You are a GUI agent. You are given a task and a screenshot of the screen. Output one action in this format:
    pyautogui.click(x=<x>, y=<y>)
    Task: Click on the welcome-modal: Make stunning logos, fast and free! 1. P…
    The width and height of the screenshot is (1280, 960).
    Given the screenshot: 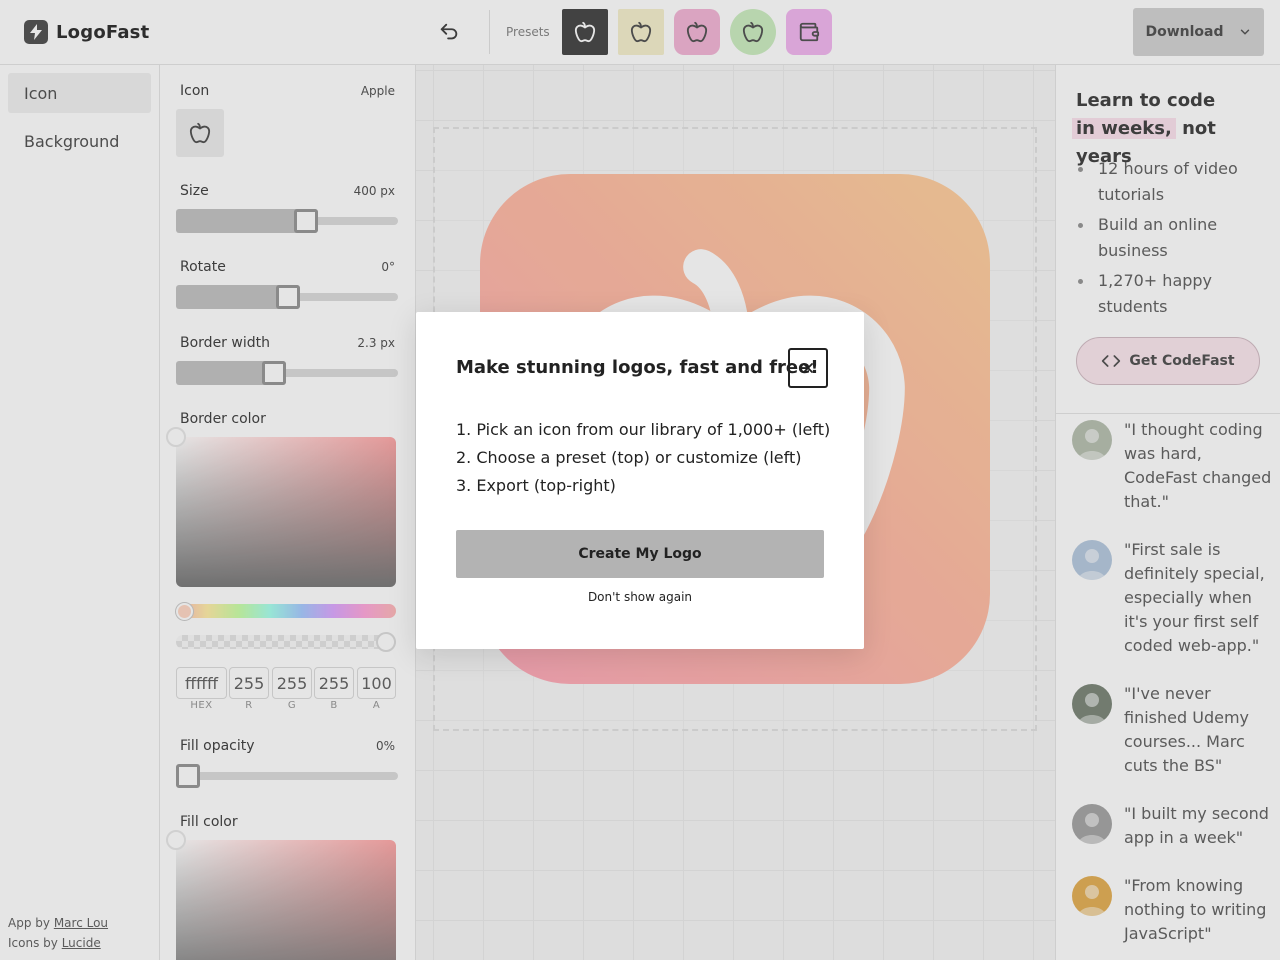 What is the action you would take?
    pyautogui.click(x=640, y=480)
    